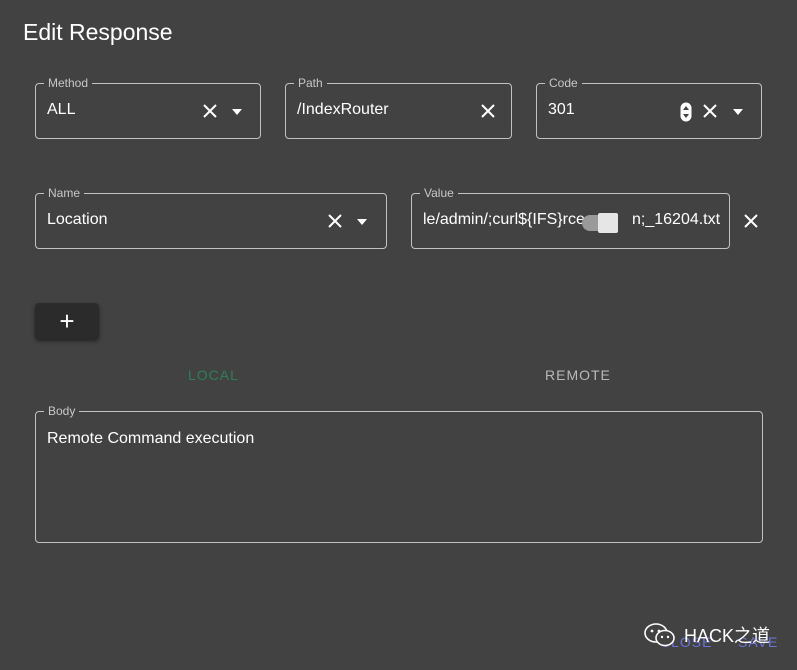 The width and height of the screenshot is (797, 670). Describe the element at coordinates (439, 193) in the screenshot. I see `value-label: Value` at that location.